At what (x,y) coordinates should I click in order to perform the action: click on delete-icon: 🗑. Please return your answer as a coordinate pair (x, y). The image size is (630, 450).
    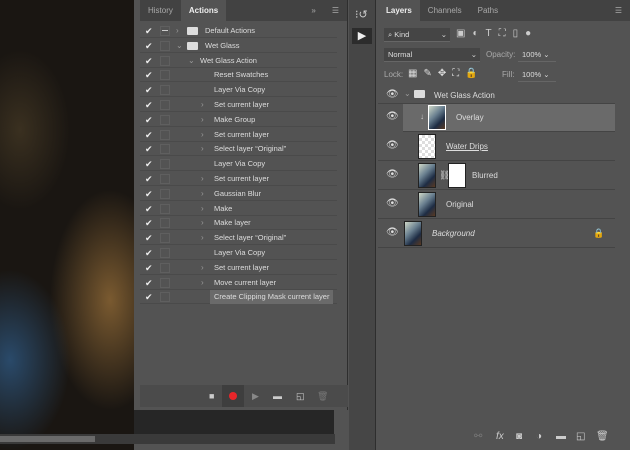
    Looking at the image, I should click on (322, 396).